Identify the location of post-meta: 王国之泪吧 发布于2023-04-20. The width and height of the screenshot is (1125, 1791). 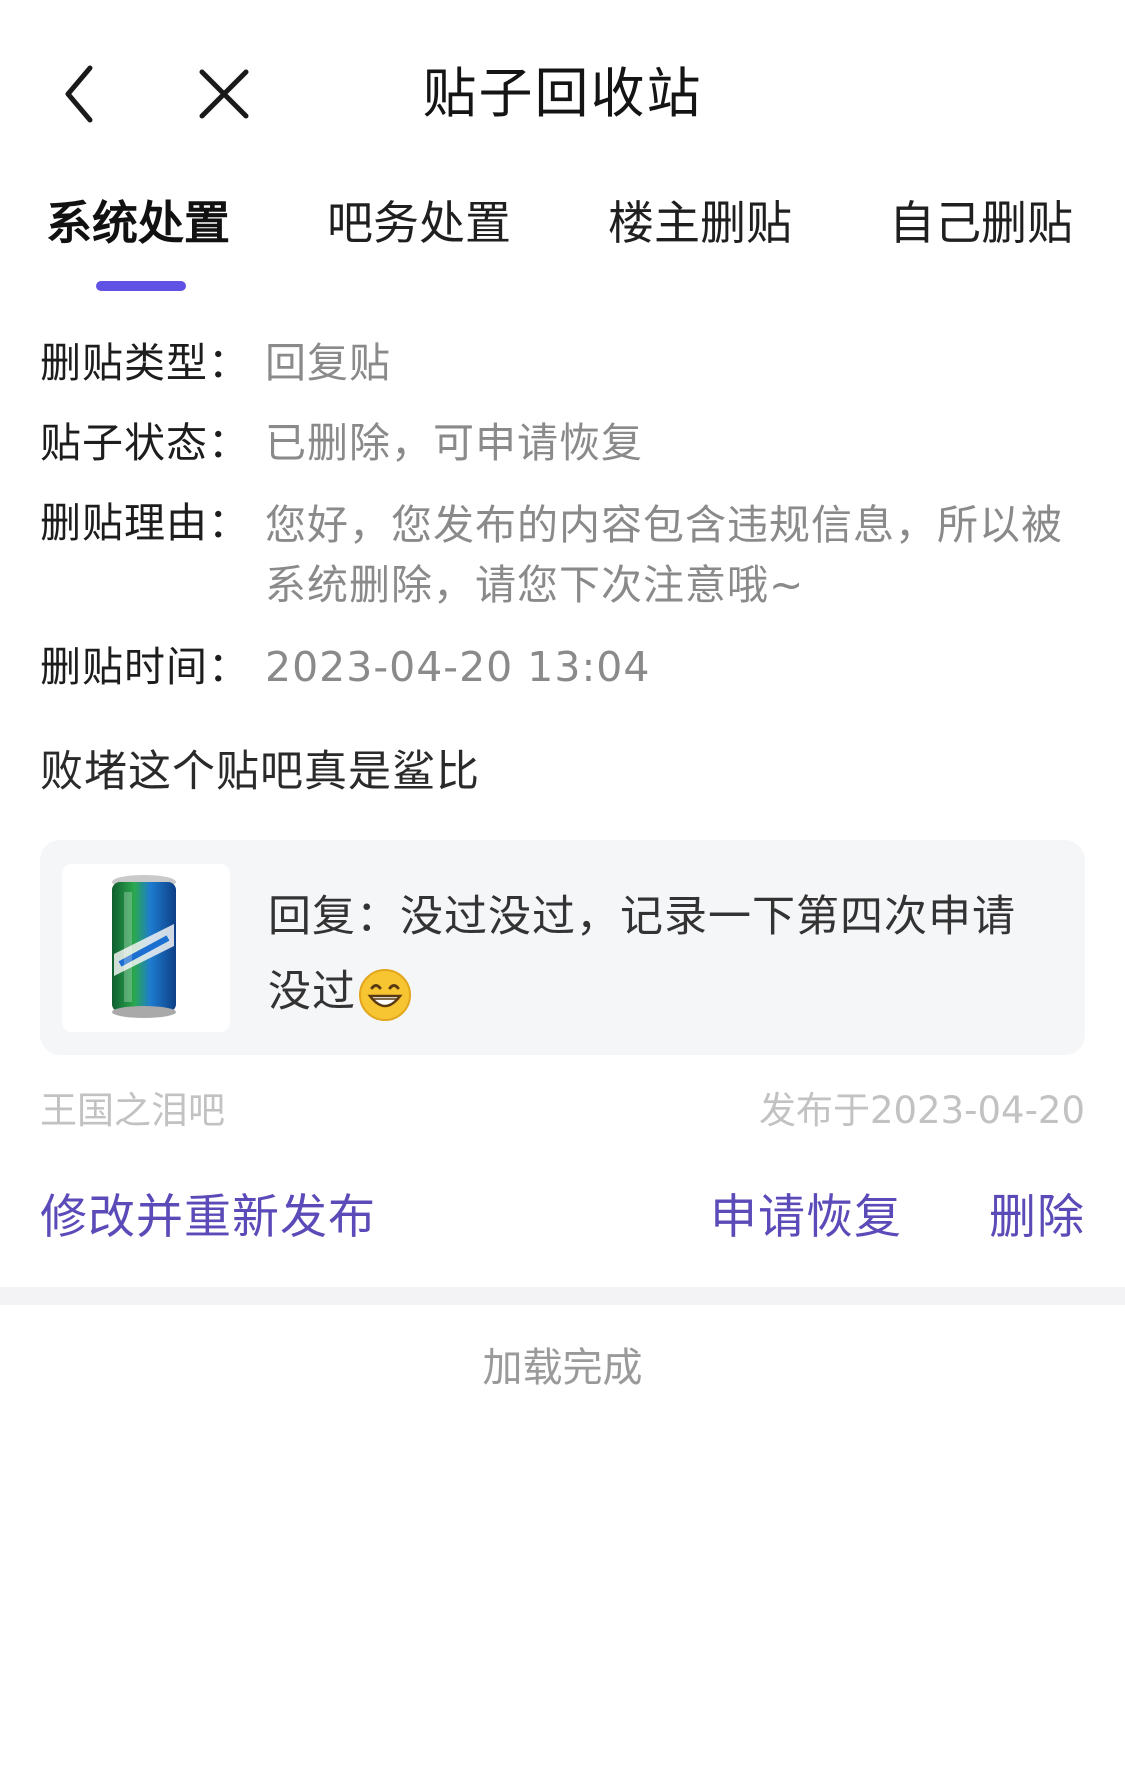
(562, 1111).